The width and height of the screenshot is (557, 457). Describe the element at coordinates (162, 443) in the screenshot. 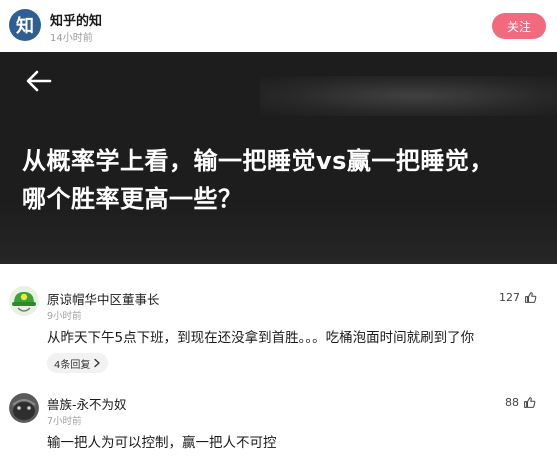

I see `comment-text: 输一把人为可以控制，赢一把人不可控` at that location.